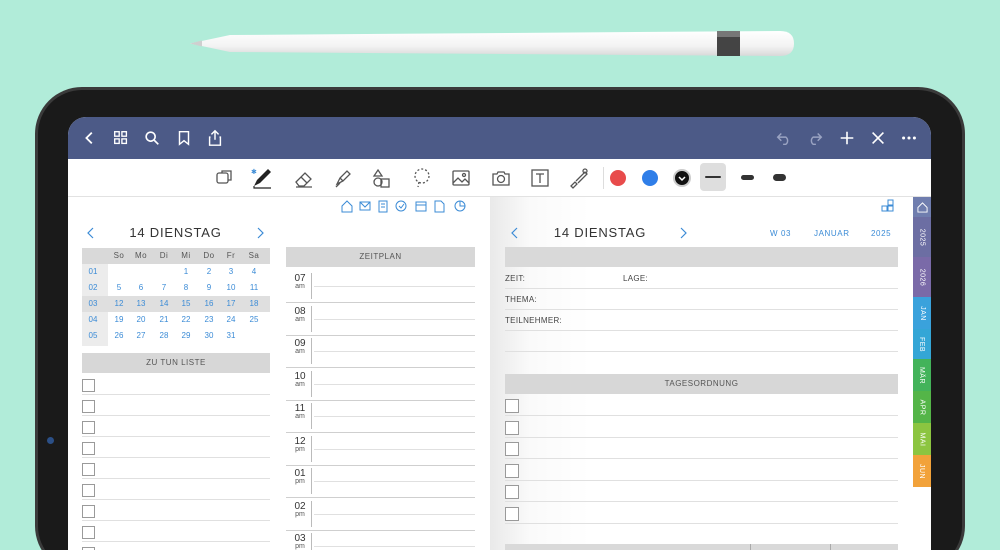 The image size is (1000, 550). Describe the element at coordinates (847, 138) in the screenshot. I see `add-icon` at that location.